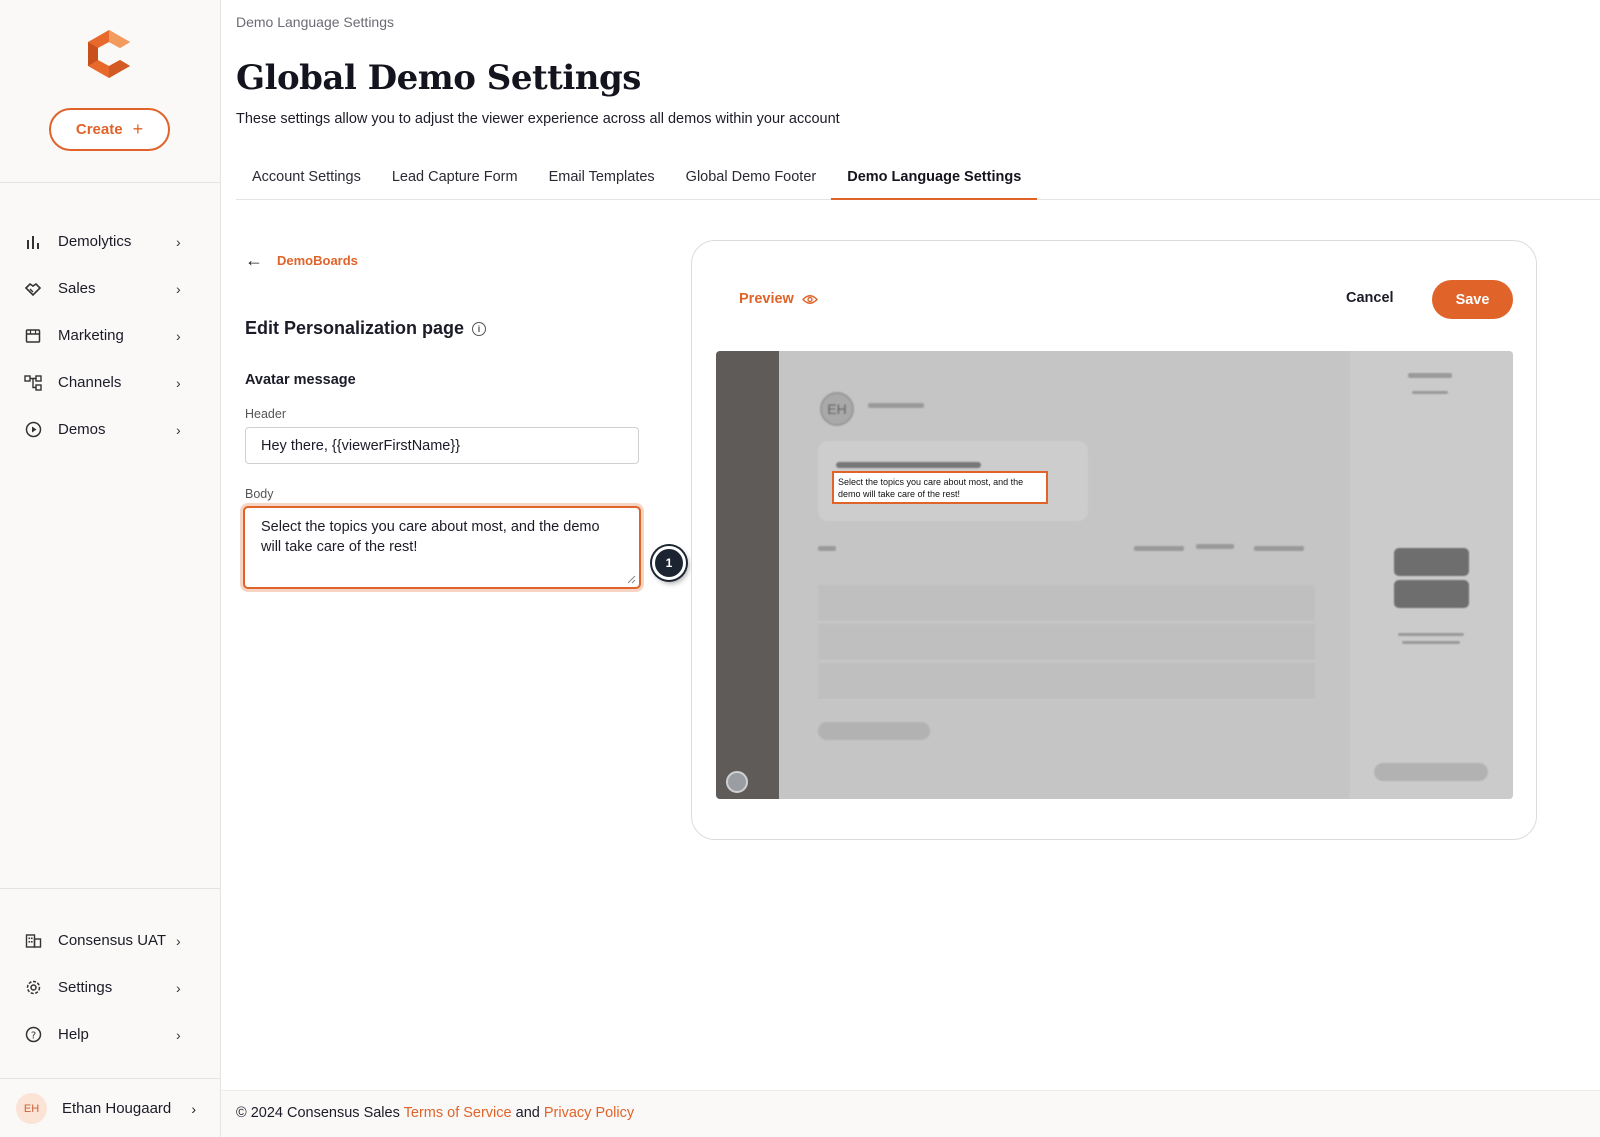 This screenshot has width=1600, height=1137. What do you see at coordinates (442, 445) in the screenshot?
I see `header-input` at bounding box center [442, 445].